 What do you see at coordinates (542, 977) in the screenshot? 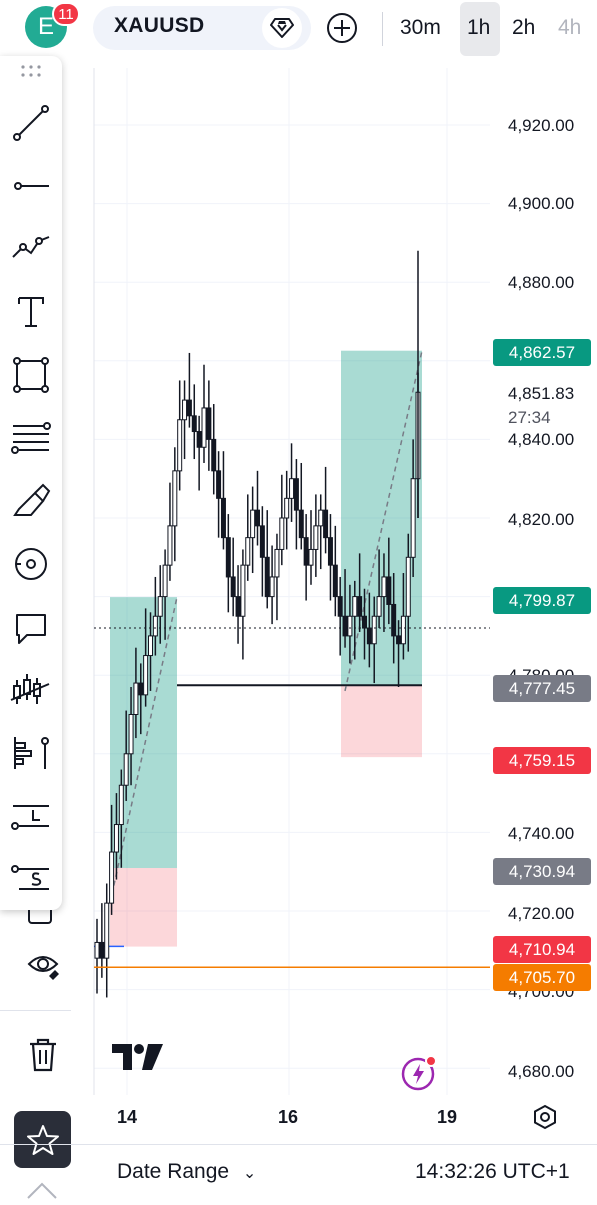
I see `price-tag-horizontal-line: 4,705.70` at bounding box center [542, 977].